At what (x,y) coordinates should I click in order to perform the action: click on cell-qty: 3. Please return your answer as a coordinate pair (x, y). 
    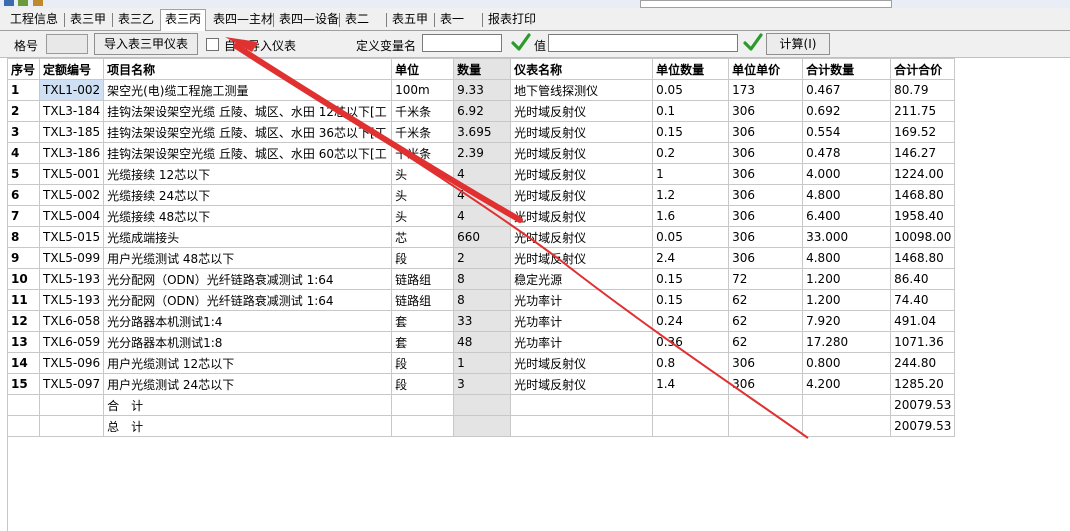
    Looking at the image, I should click on (482, 384).